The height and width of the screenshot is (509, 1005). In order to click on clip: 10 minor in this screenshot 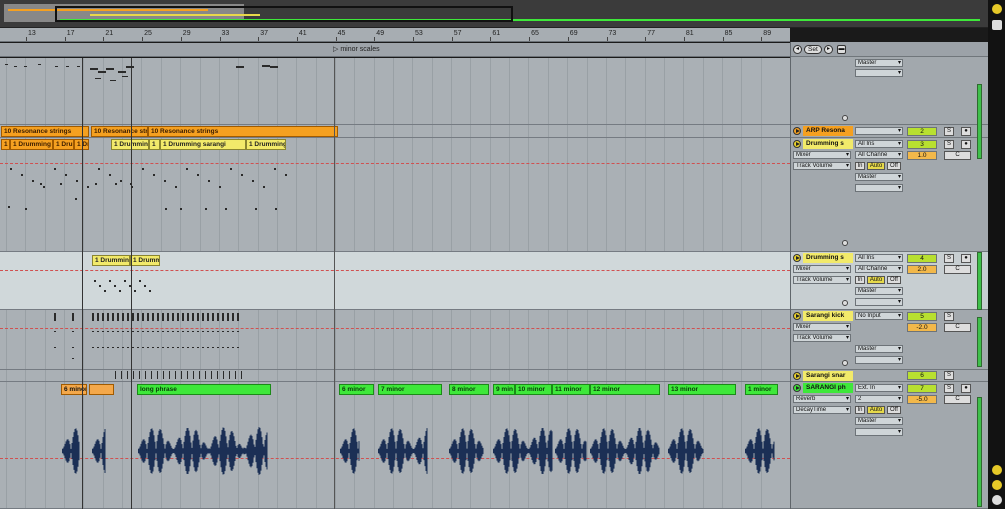, I will do `click(533, 389)`.